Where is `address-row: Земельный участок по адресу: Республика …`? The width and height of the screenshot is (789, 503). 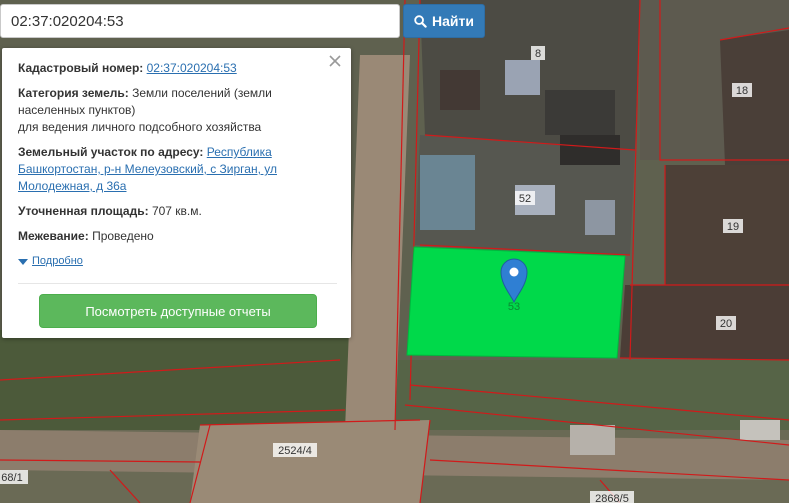 address-row: Земельный участок по адресу: Республика … is located at coordinates (178, 169).